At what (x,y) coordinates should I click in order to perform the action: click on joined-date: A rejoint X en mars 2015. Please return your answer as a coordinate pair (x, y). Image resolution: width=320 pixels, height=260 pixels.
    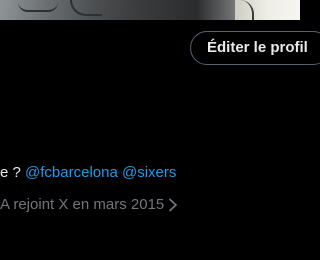
    Looking at the image, I should click on (89, 205).